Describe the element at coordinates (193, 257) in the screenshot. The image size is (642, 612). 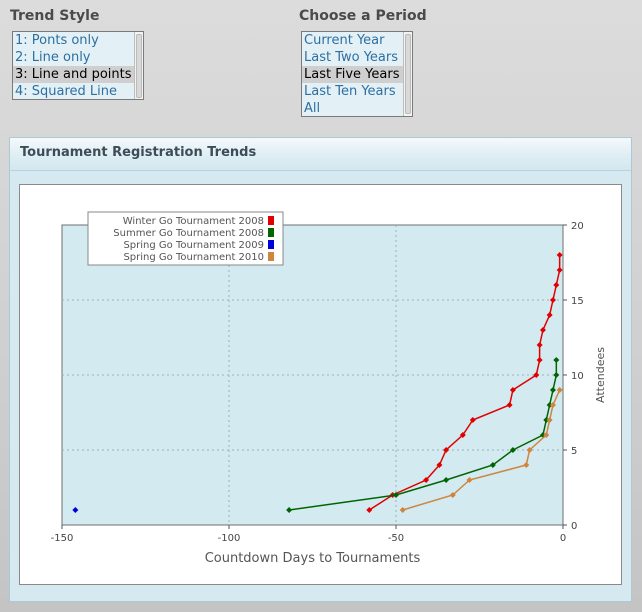
I see `legend-label: Spring Go Tournament 2010` at that location.